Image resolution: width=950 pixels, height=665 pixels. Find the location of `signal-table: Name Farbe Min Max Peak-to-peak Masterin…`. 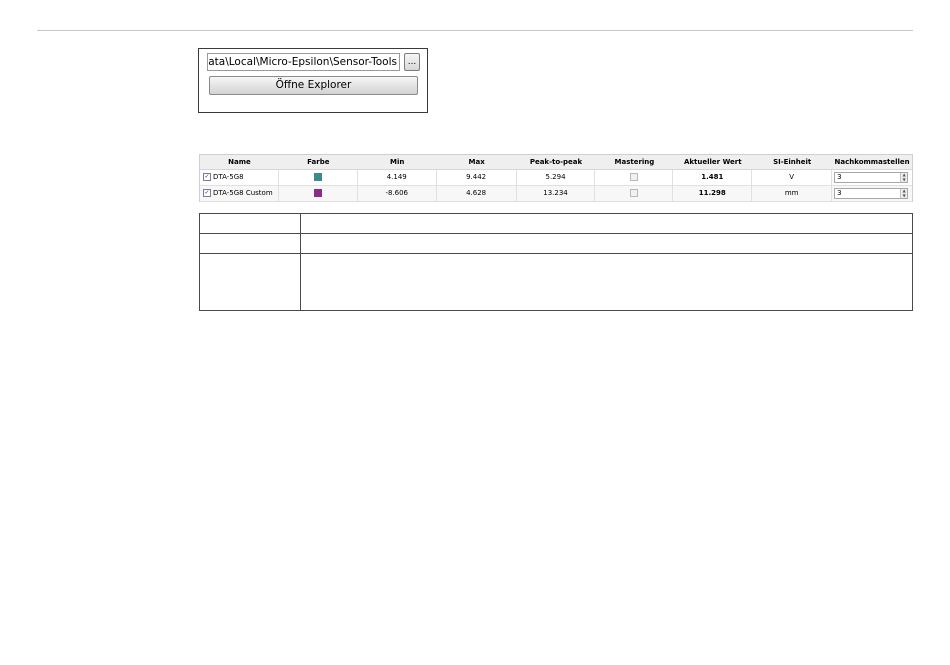

signal-table: Name Farbe Min Max Peak-to-peak Masterin… is located at coordinates (556, 178).